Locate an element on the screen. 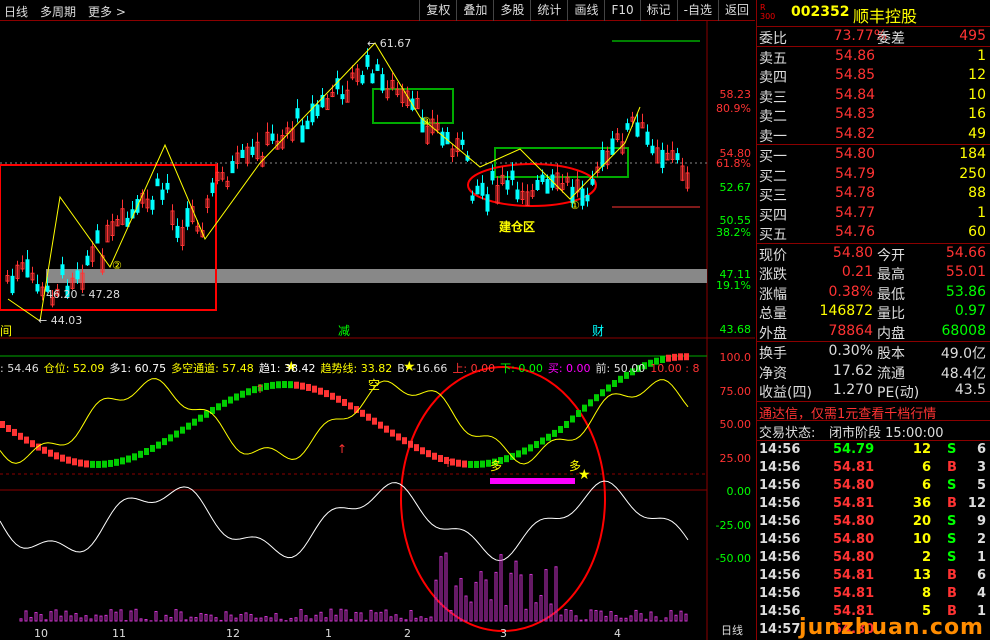 This screenshot has height=640, width=990. promo-row: 通达信，仅需1元查看千档行情 is located at coordinates (873, 412).